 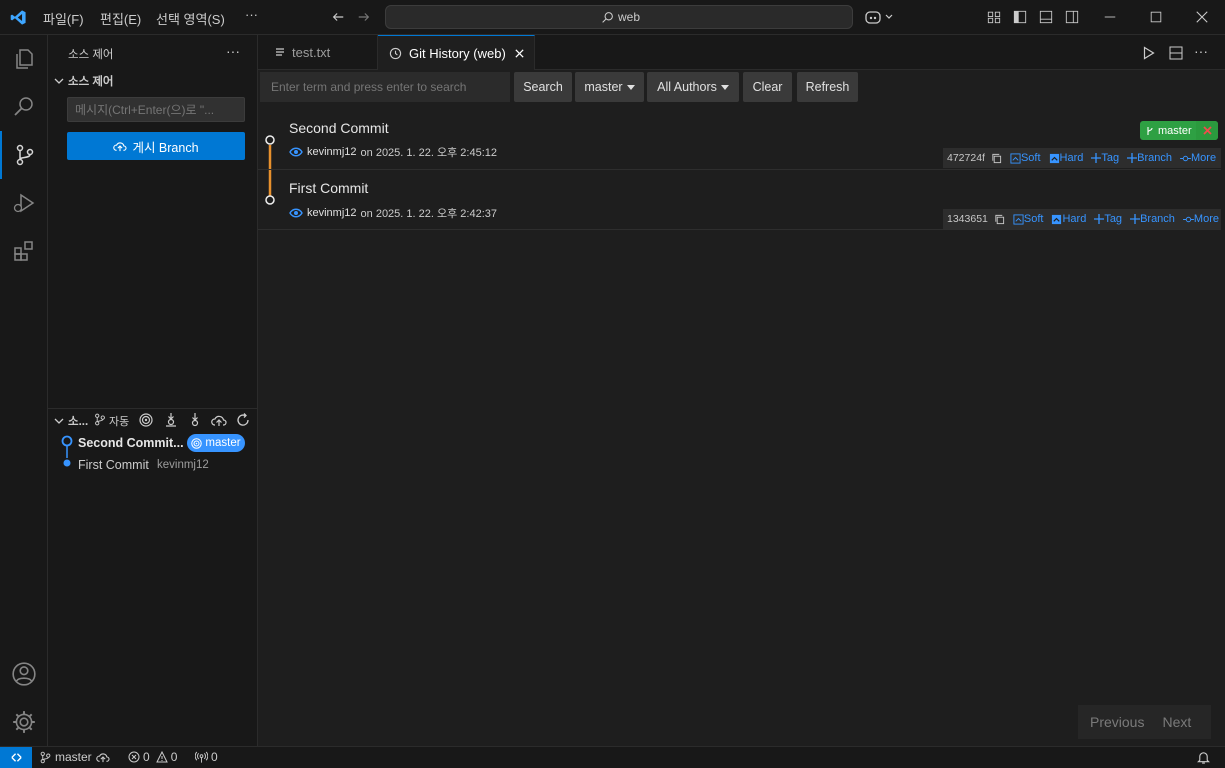 I want to click on customize-layout-icon, so click(x=994, y=17).